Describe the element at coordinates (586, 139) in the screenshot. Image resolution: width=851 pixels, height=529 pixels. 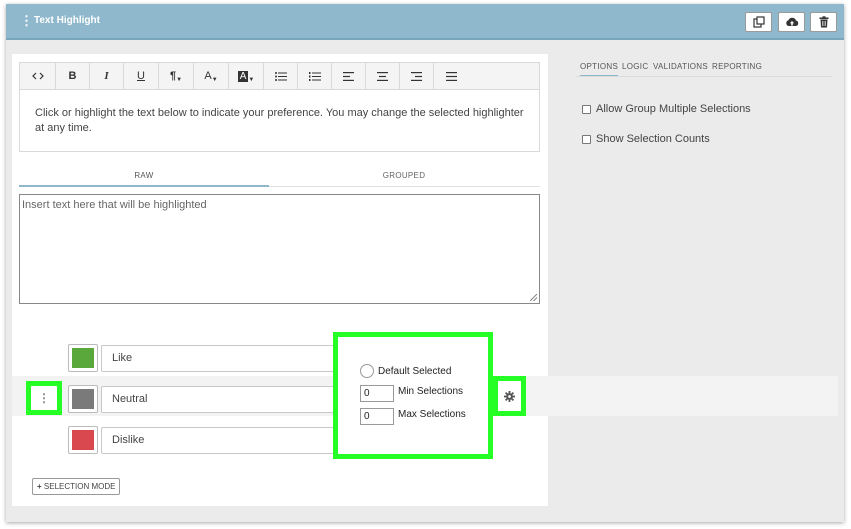
I see `show-counts-checkbox` at that location.